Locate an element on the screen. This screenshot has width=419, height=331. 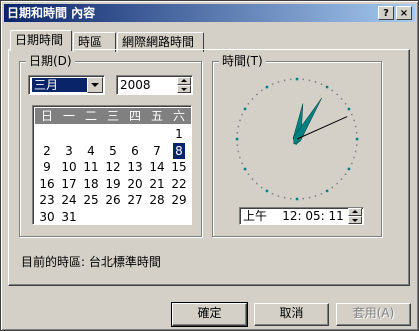
close-icon: × is located at coordinates (404, 13).